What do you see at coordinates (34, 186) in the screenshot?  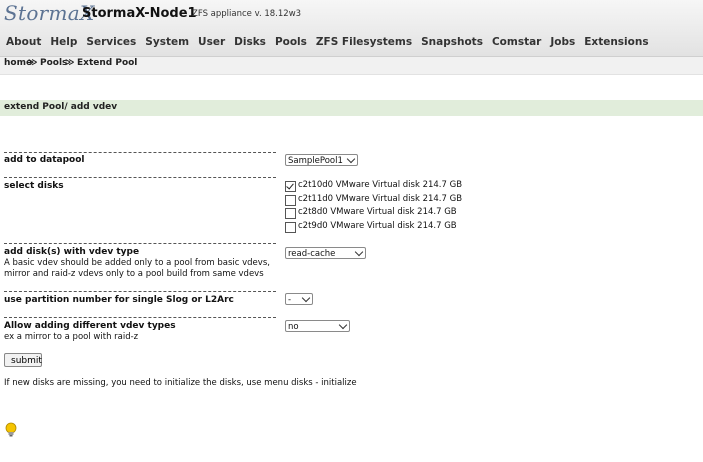 I see `select-disks-label: select disks` at bounding box center [34, 186].